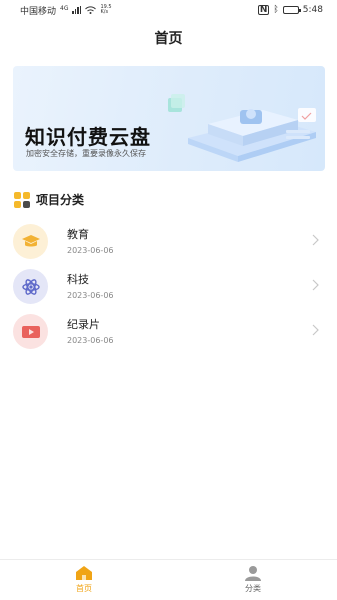 This screenshot has height=600, width=337. I want to click on network-speed: 19.5 K/s, so click(105, 10).